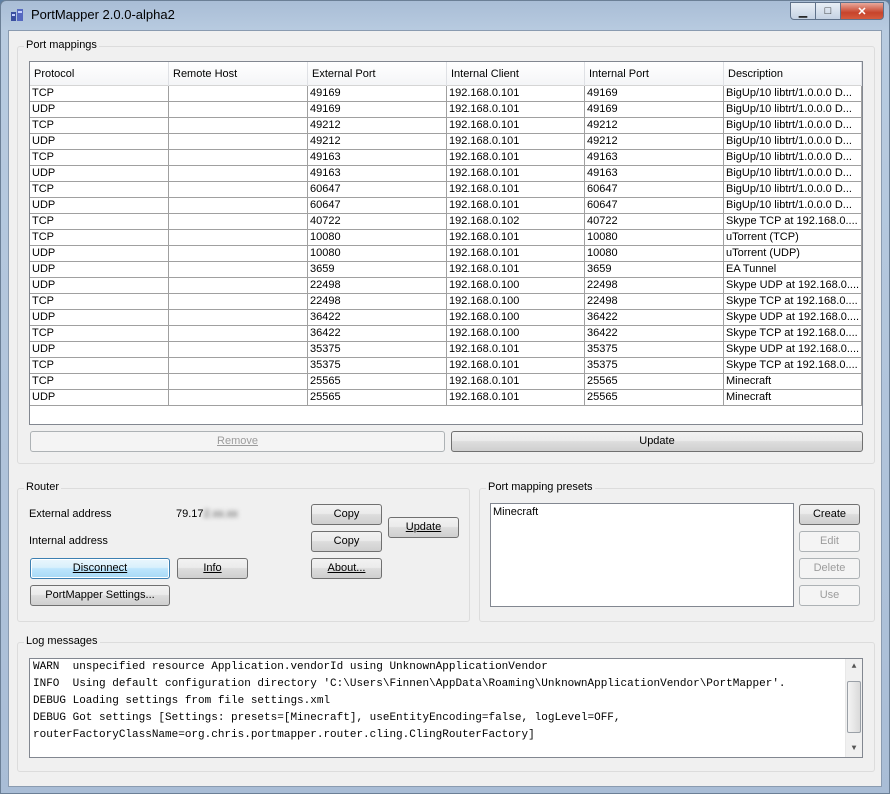  I want to click on app-icon, so click(17, 15).